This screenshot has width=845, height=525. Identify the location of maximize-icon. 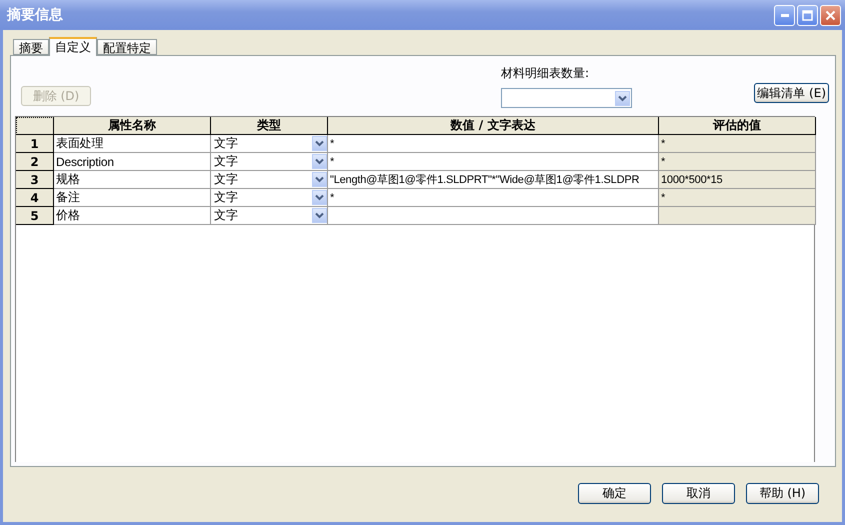
(807, 15).